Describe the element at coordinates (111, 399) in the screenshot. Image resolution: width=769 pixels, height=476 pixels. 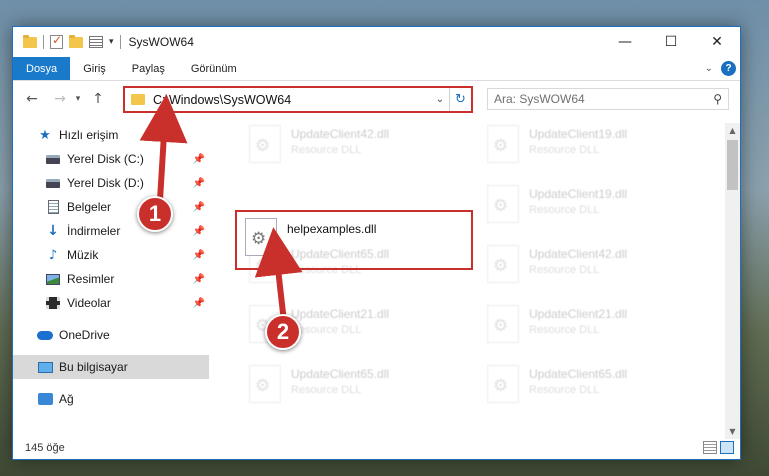
I see `sidebar-item-network: Ağ` at that location.